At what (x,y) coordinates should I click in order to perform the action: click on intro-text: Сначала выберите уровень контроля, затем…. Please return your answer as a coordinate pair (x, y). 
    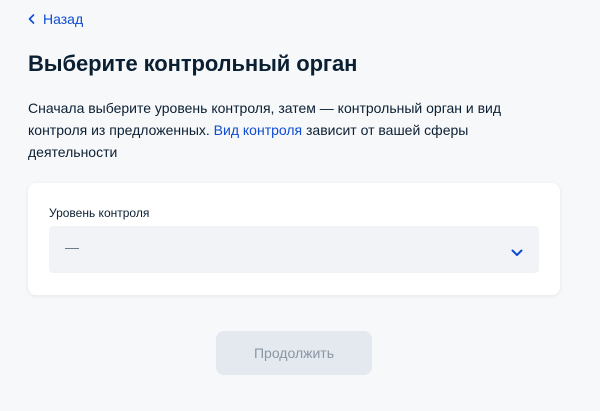
    Looking at the image, I should click on (288, 130).